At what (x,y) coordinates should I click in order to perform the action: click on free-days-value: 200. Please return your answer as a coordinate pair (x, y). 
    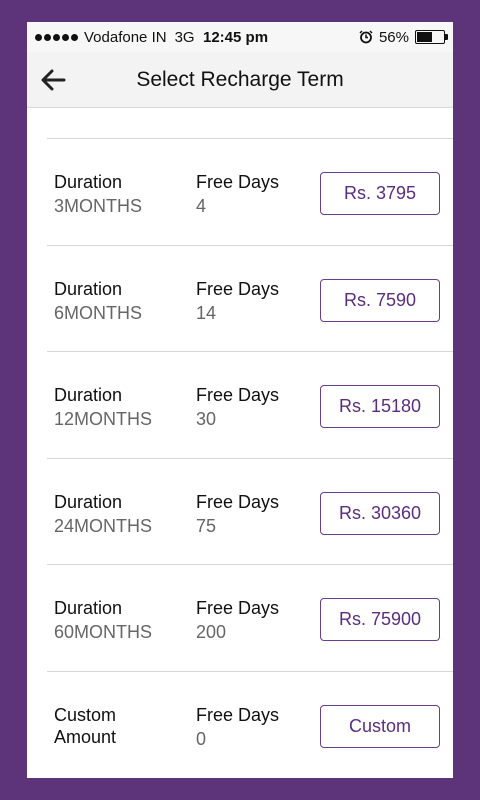
    Looking at the image, I should click on (211, 632).